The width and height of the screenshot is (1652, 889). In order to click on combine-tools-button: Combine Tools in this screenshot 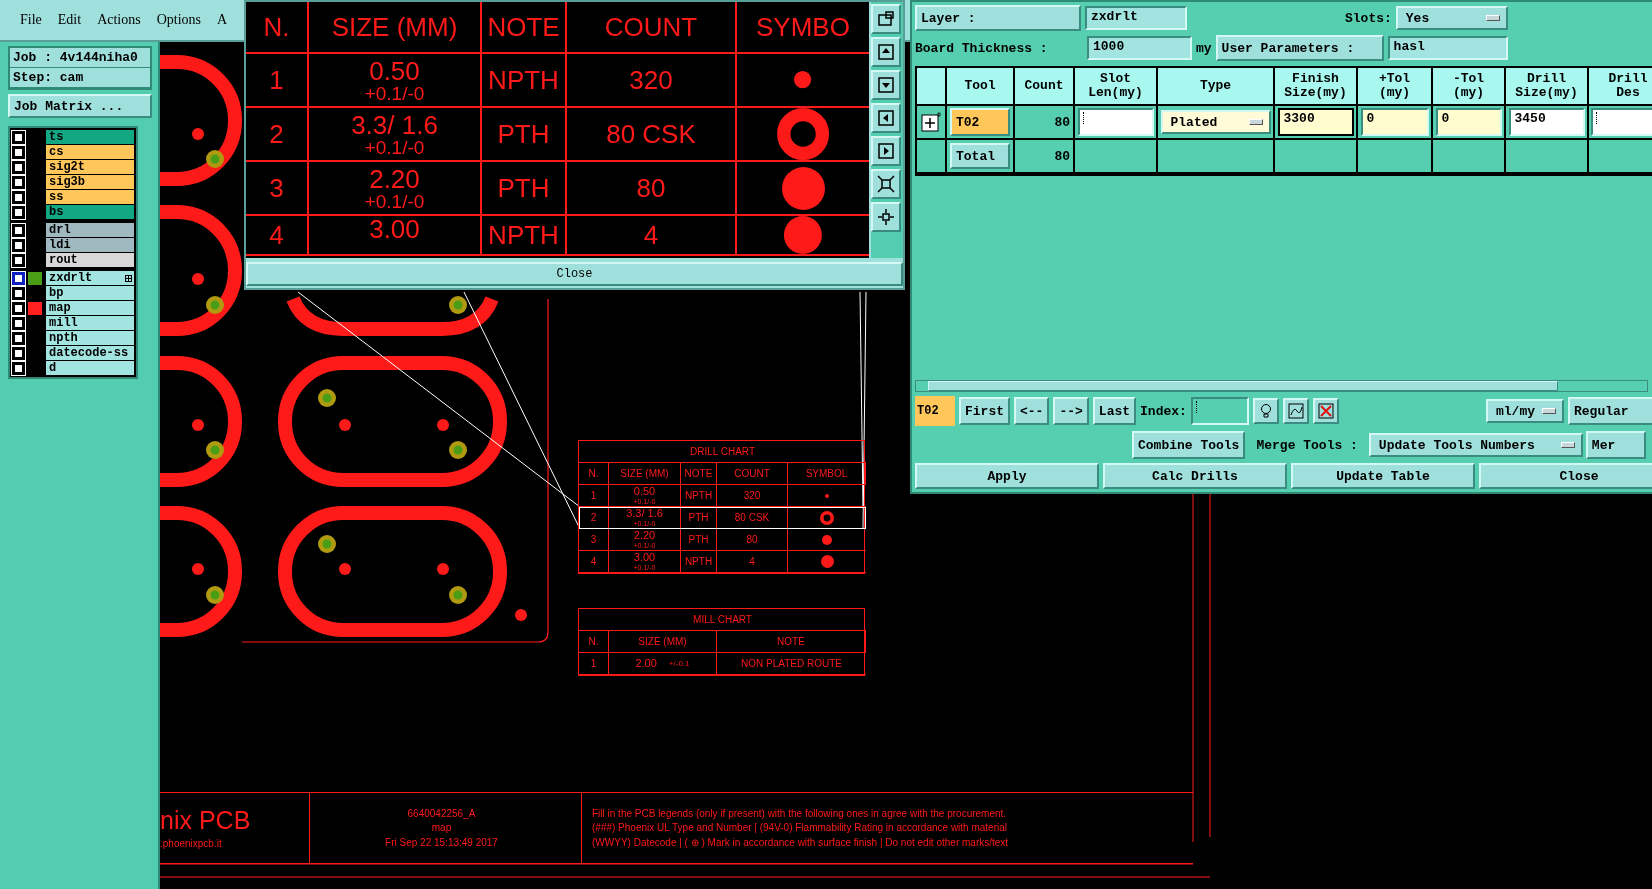, I will do `click(1189, 445)`.